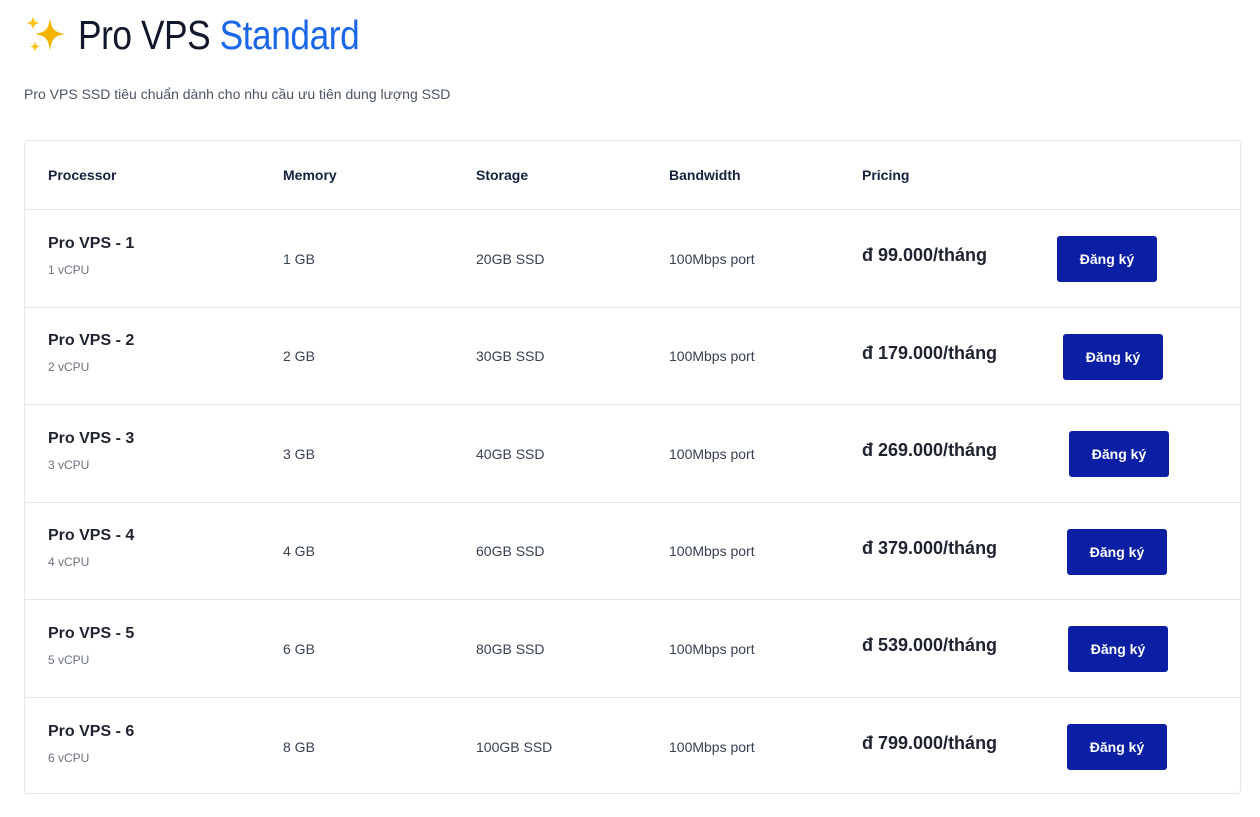 This screenshot has width=1260, height=817. Describe the element at coordinates (502, 175) in the screenshot. I see `header-storage: Storage` at that location.